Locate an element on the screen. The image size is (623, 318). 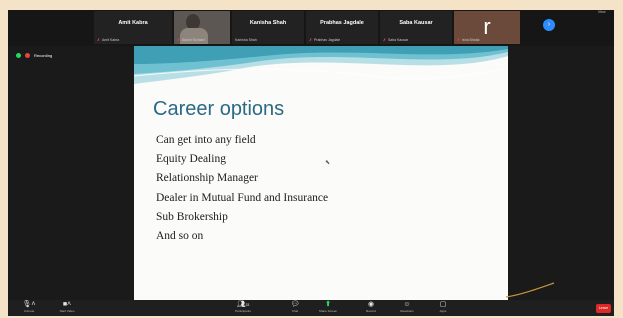
participant-label: ✗ Prabhas Jagdale is located at coordinates (325, 40).